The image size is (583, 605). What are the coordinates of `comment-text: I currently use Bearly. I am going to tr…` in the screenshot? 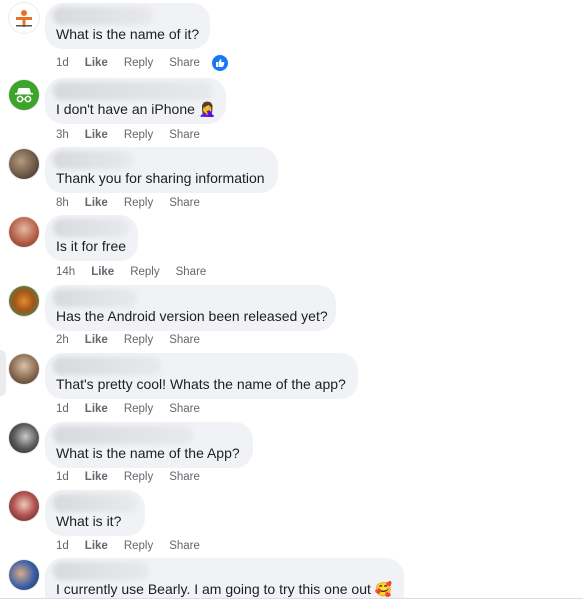 It's located at (224, 589).